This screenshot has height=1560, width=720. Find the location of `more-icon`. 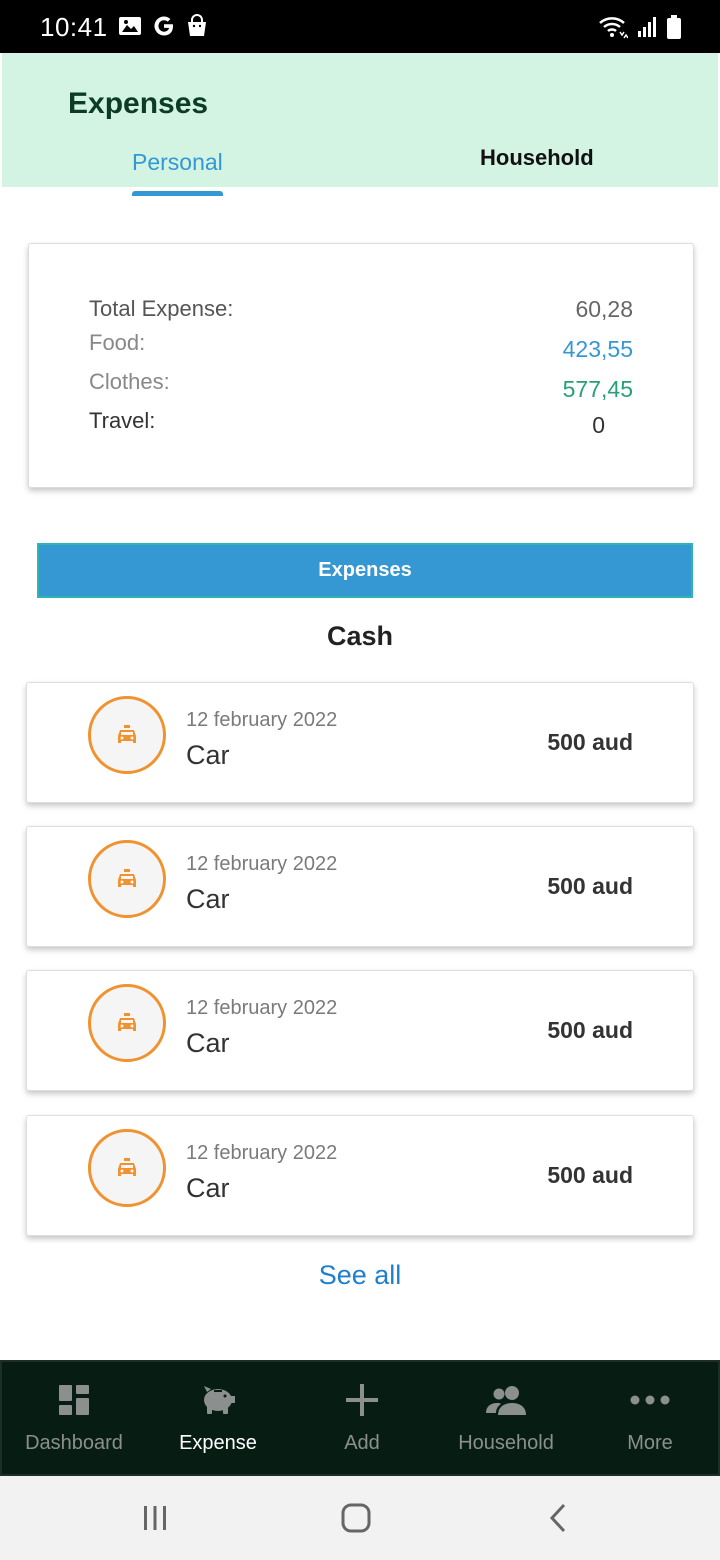

more-icon is located at coordinates (649, 1400).